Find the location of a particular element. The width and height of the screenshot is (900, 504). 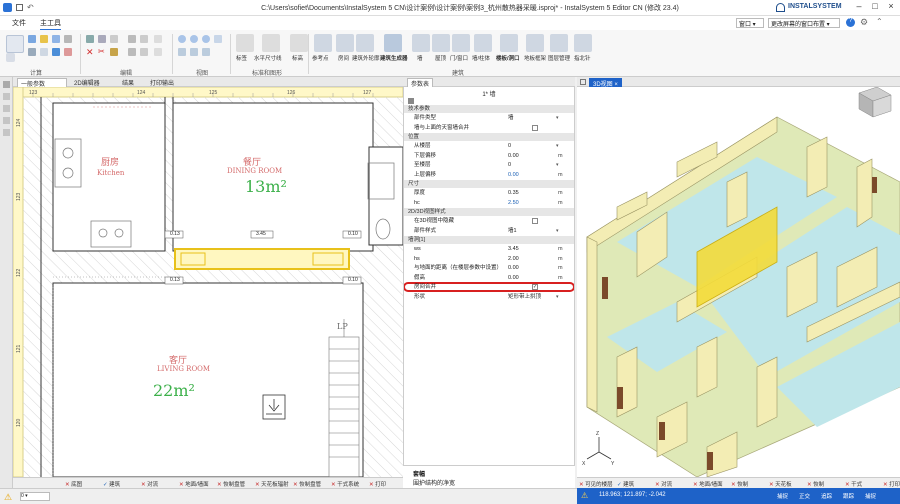

prop-value: 2.00 is located at coordinates (532, 259).